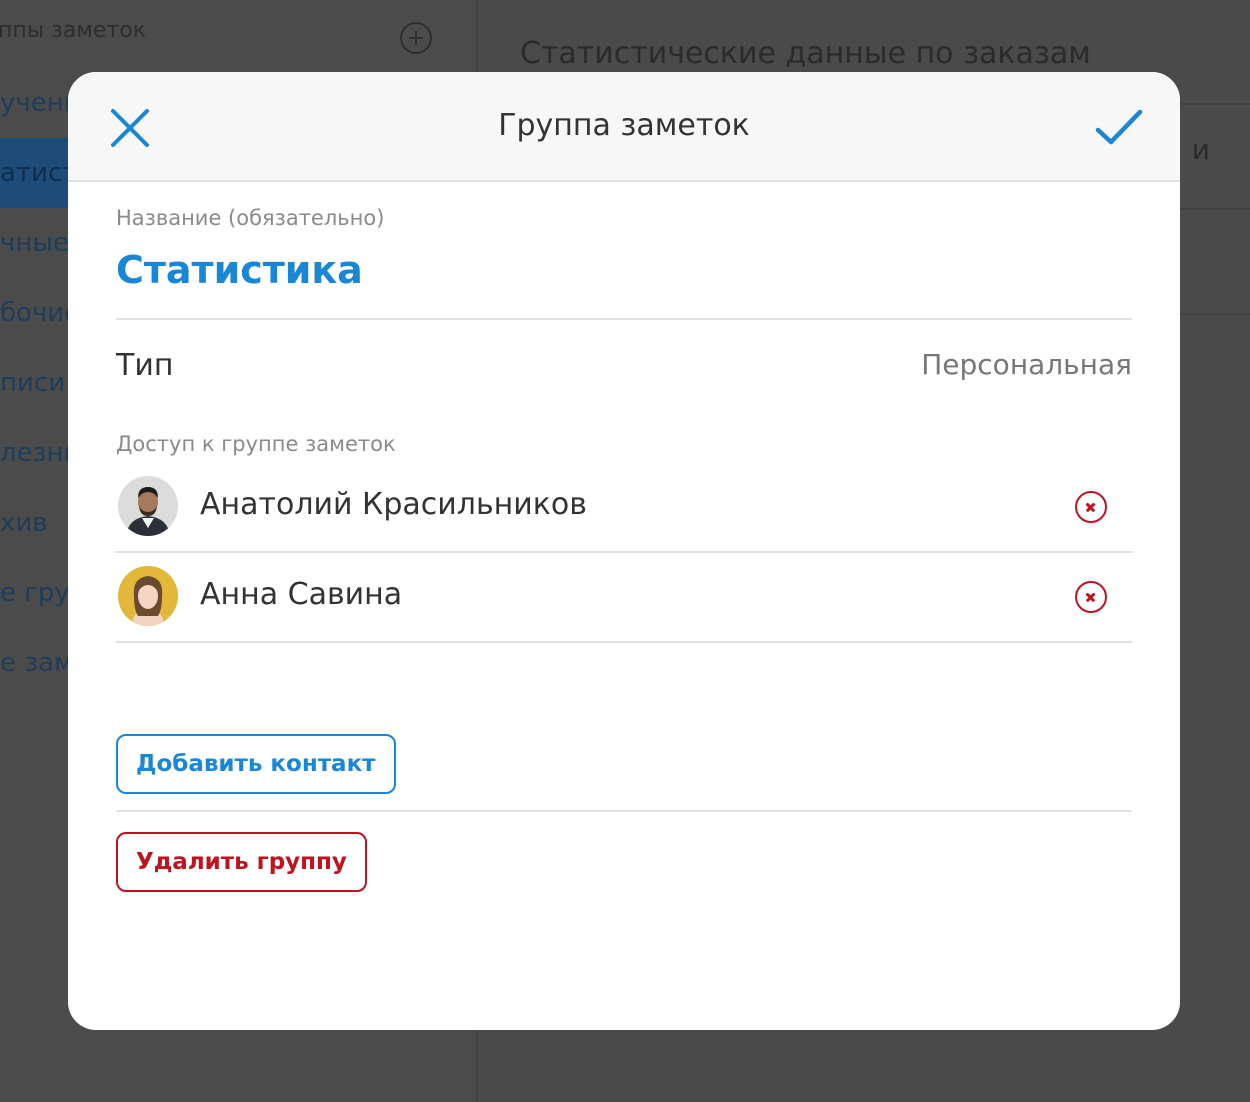 The image size is (1250, 1102). Describe the element at coordinates (239, 270) in the screenshot. I see `name-field-input: Статистика` at that location.